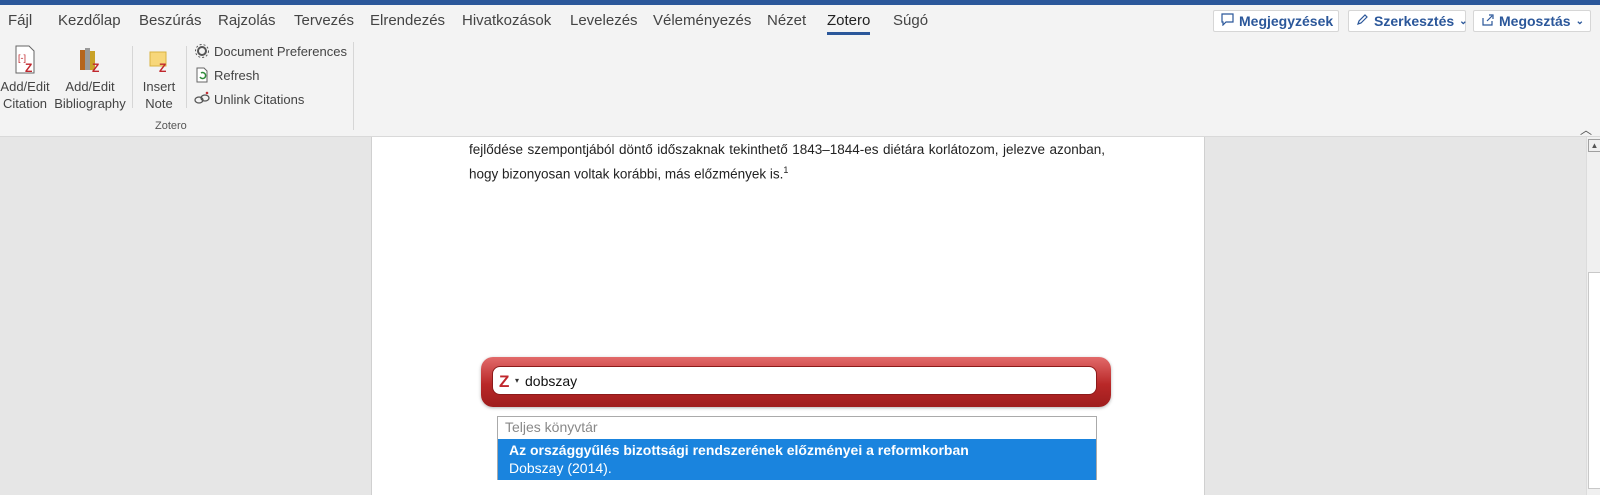  Describe the element at coordinates (353, 86) in the screenshot. I see `group-divider` at that location.